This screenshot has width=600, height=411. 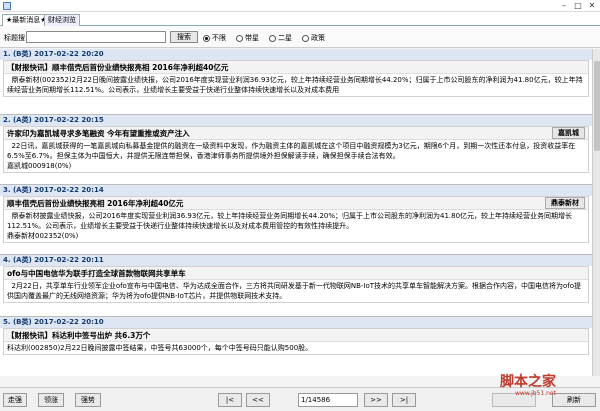 I want to click on refresh-button: 刷新, so click(x=574, y=400).